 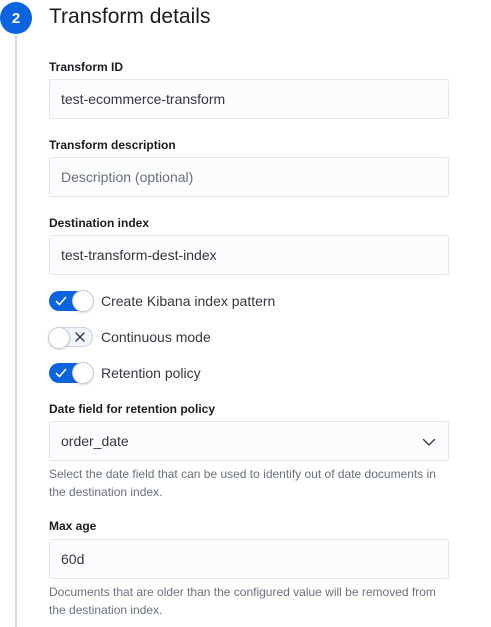 What do you see at coordinates (73, 526) in the screenshot?
I see `max-age-label: Max age` at bounding box center [73, 526].